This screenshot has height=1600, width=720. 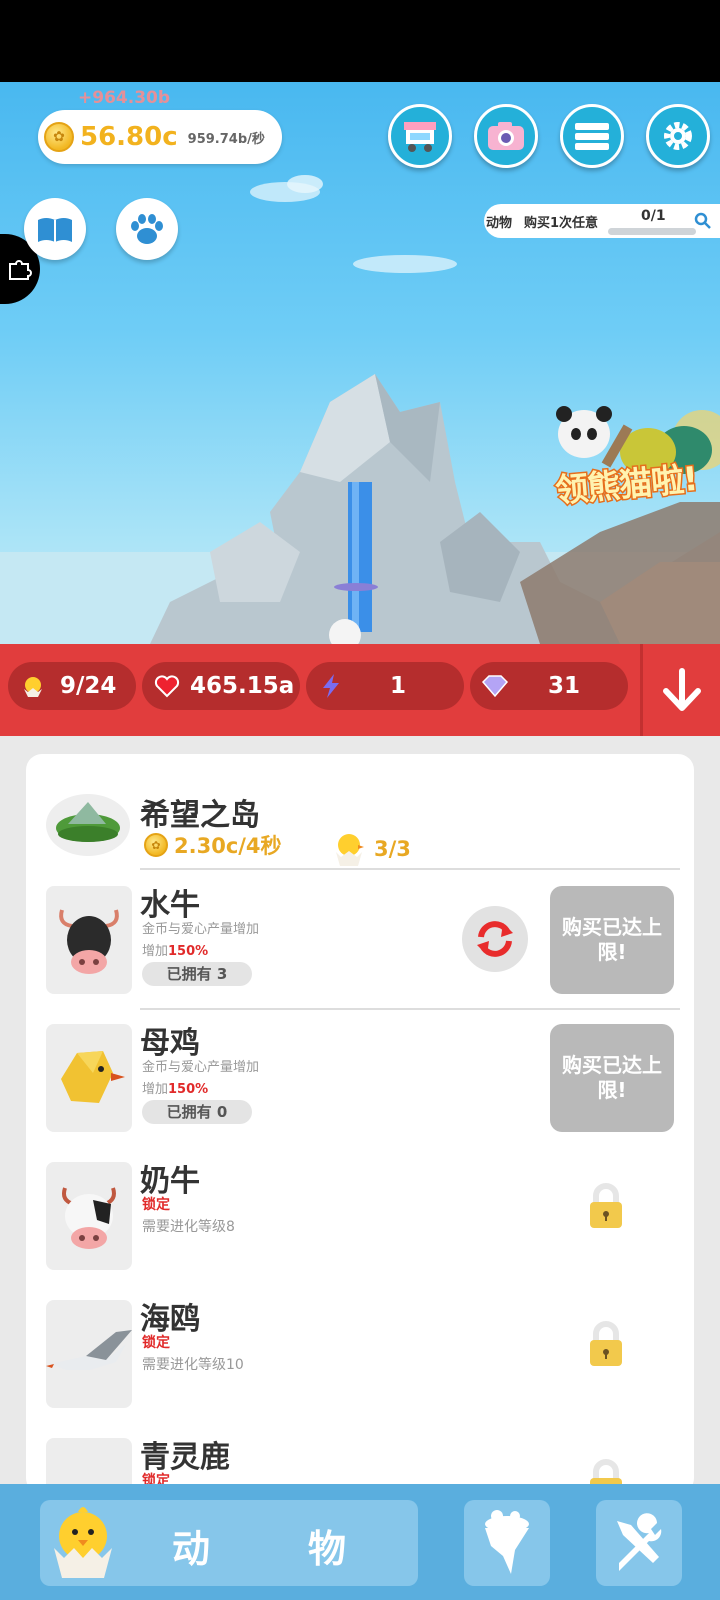 I want to click on refresh-icon, so click(x=495, y=939).